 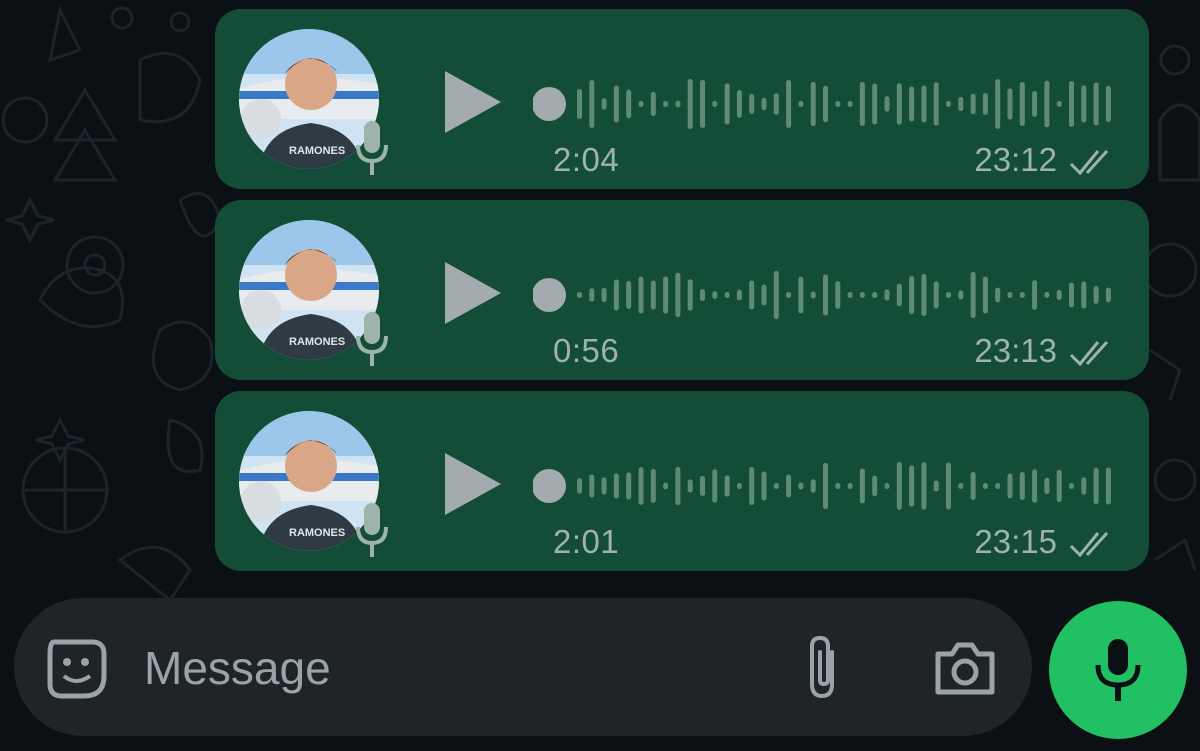 I want to click on paperclip-icon, so click(x=823, y=668).